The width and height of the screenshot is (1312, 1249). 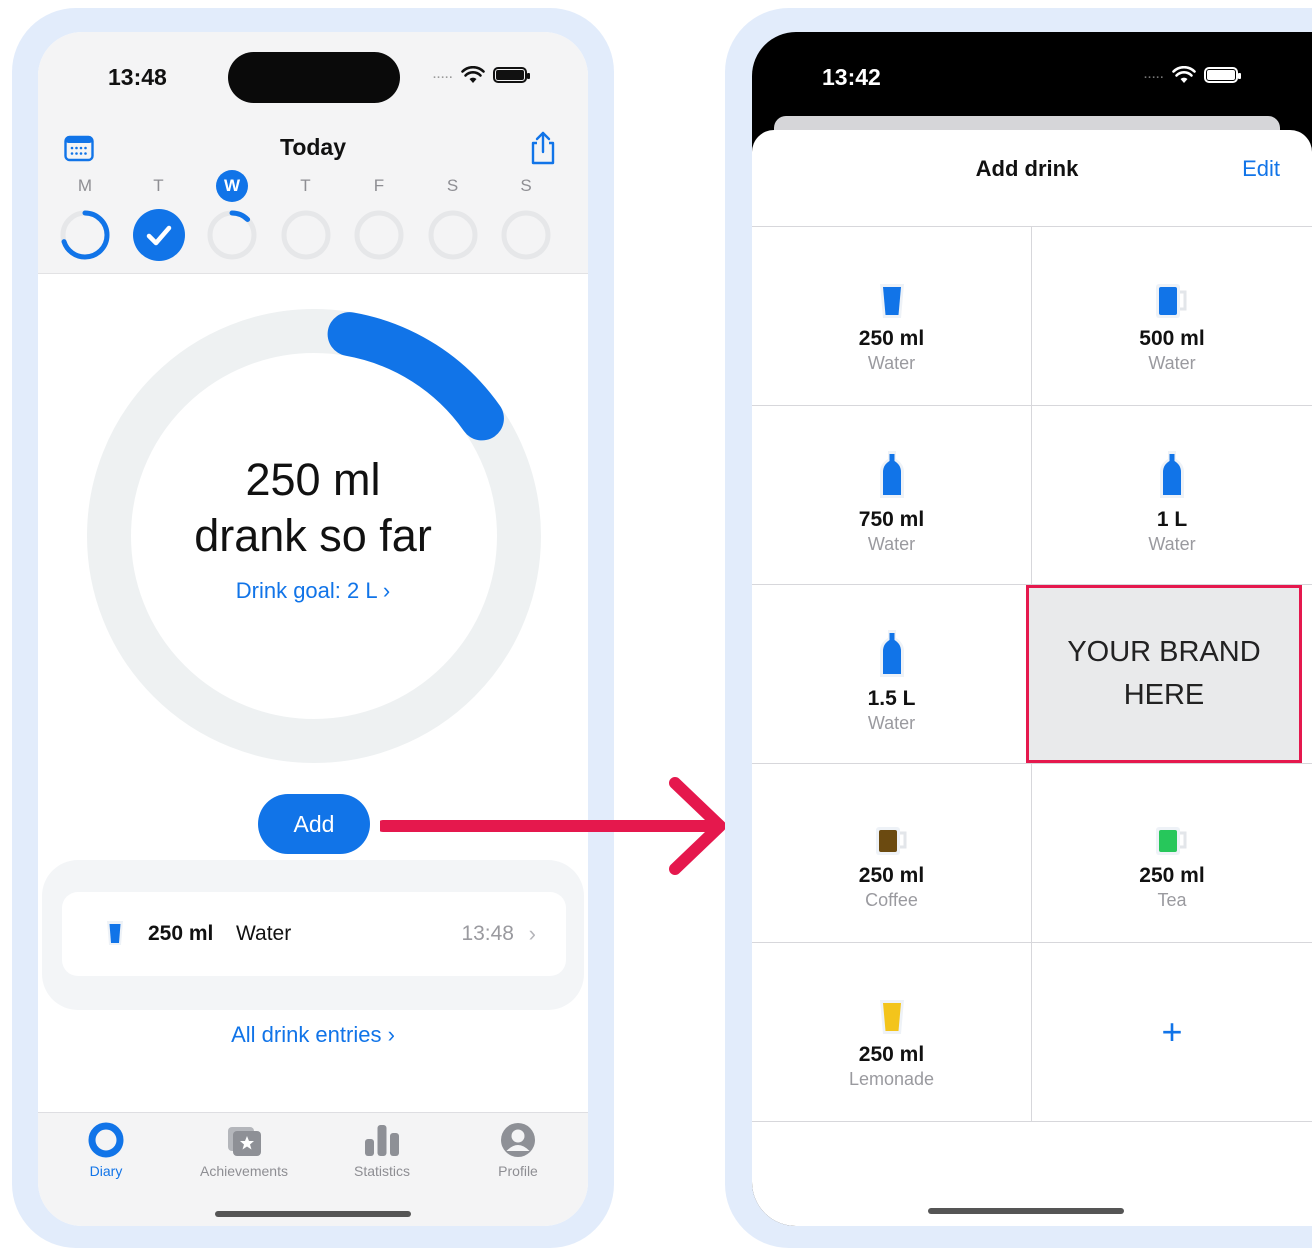 What do you see at coordinates (518, 1140) in the screenshot?
I see `profile-icon` at bounding box center [518, 1140].